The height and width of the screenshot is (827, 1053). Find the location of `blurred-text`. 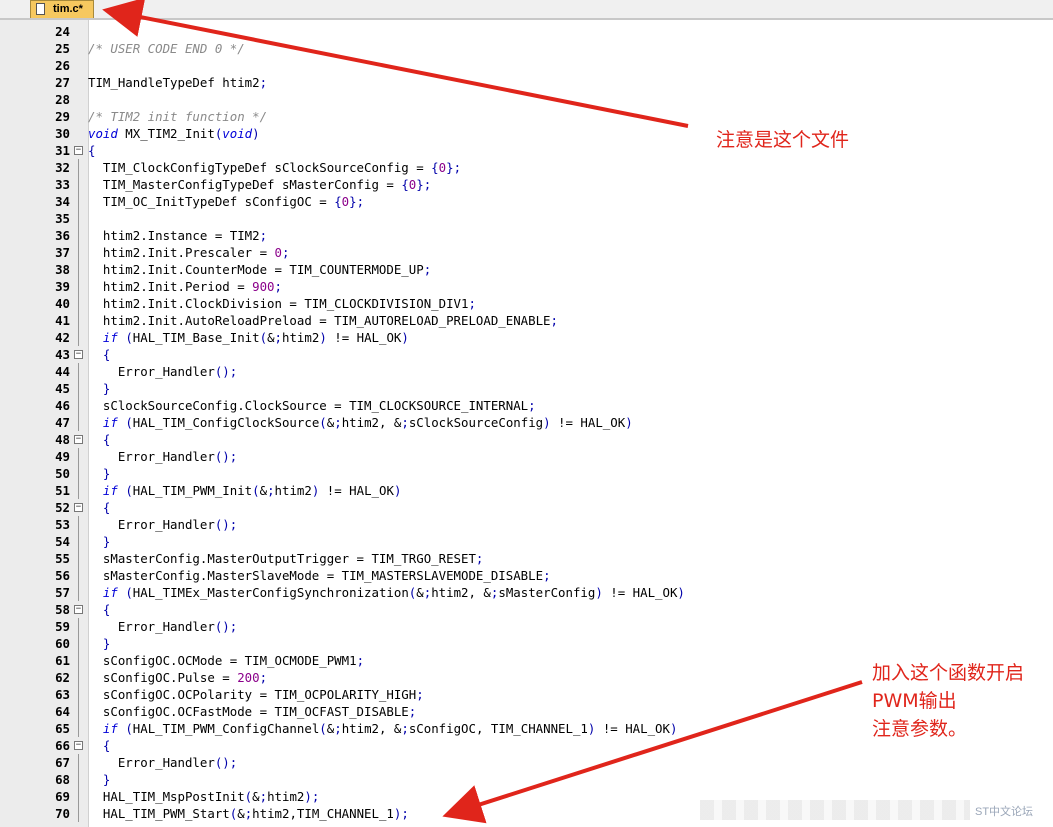

blurred-text is located at coordinates (835, 810).